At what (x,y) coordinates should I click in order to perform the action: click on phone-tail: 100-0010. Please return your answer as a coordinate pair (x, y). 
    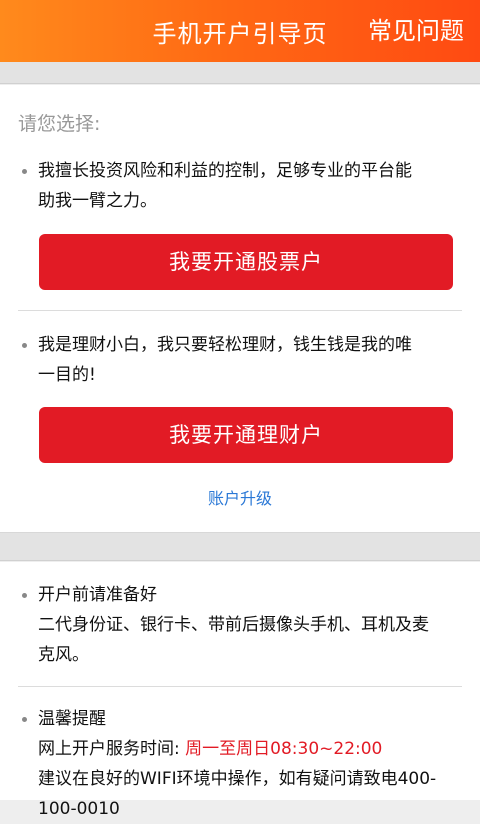
    Looking at the image, I should click on (79, 809).